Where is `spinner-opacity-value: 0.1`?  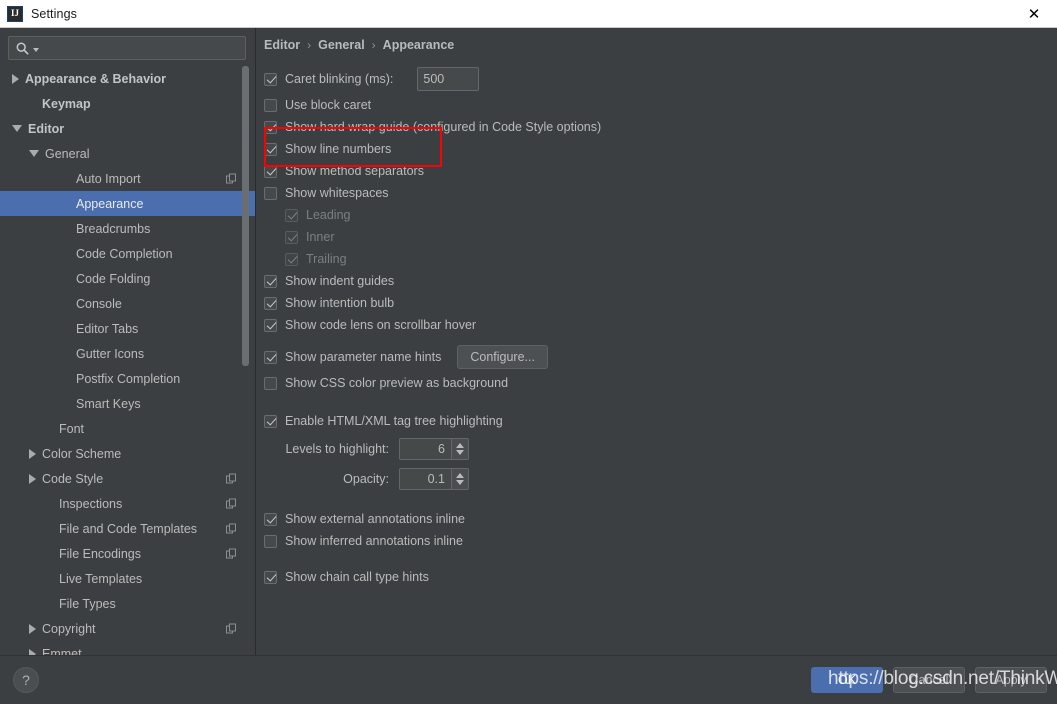
spinner-opacity-value: 0.1 is located at coordinates (425, 479).